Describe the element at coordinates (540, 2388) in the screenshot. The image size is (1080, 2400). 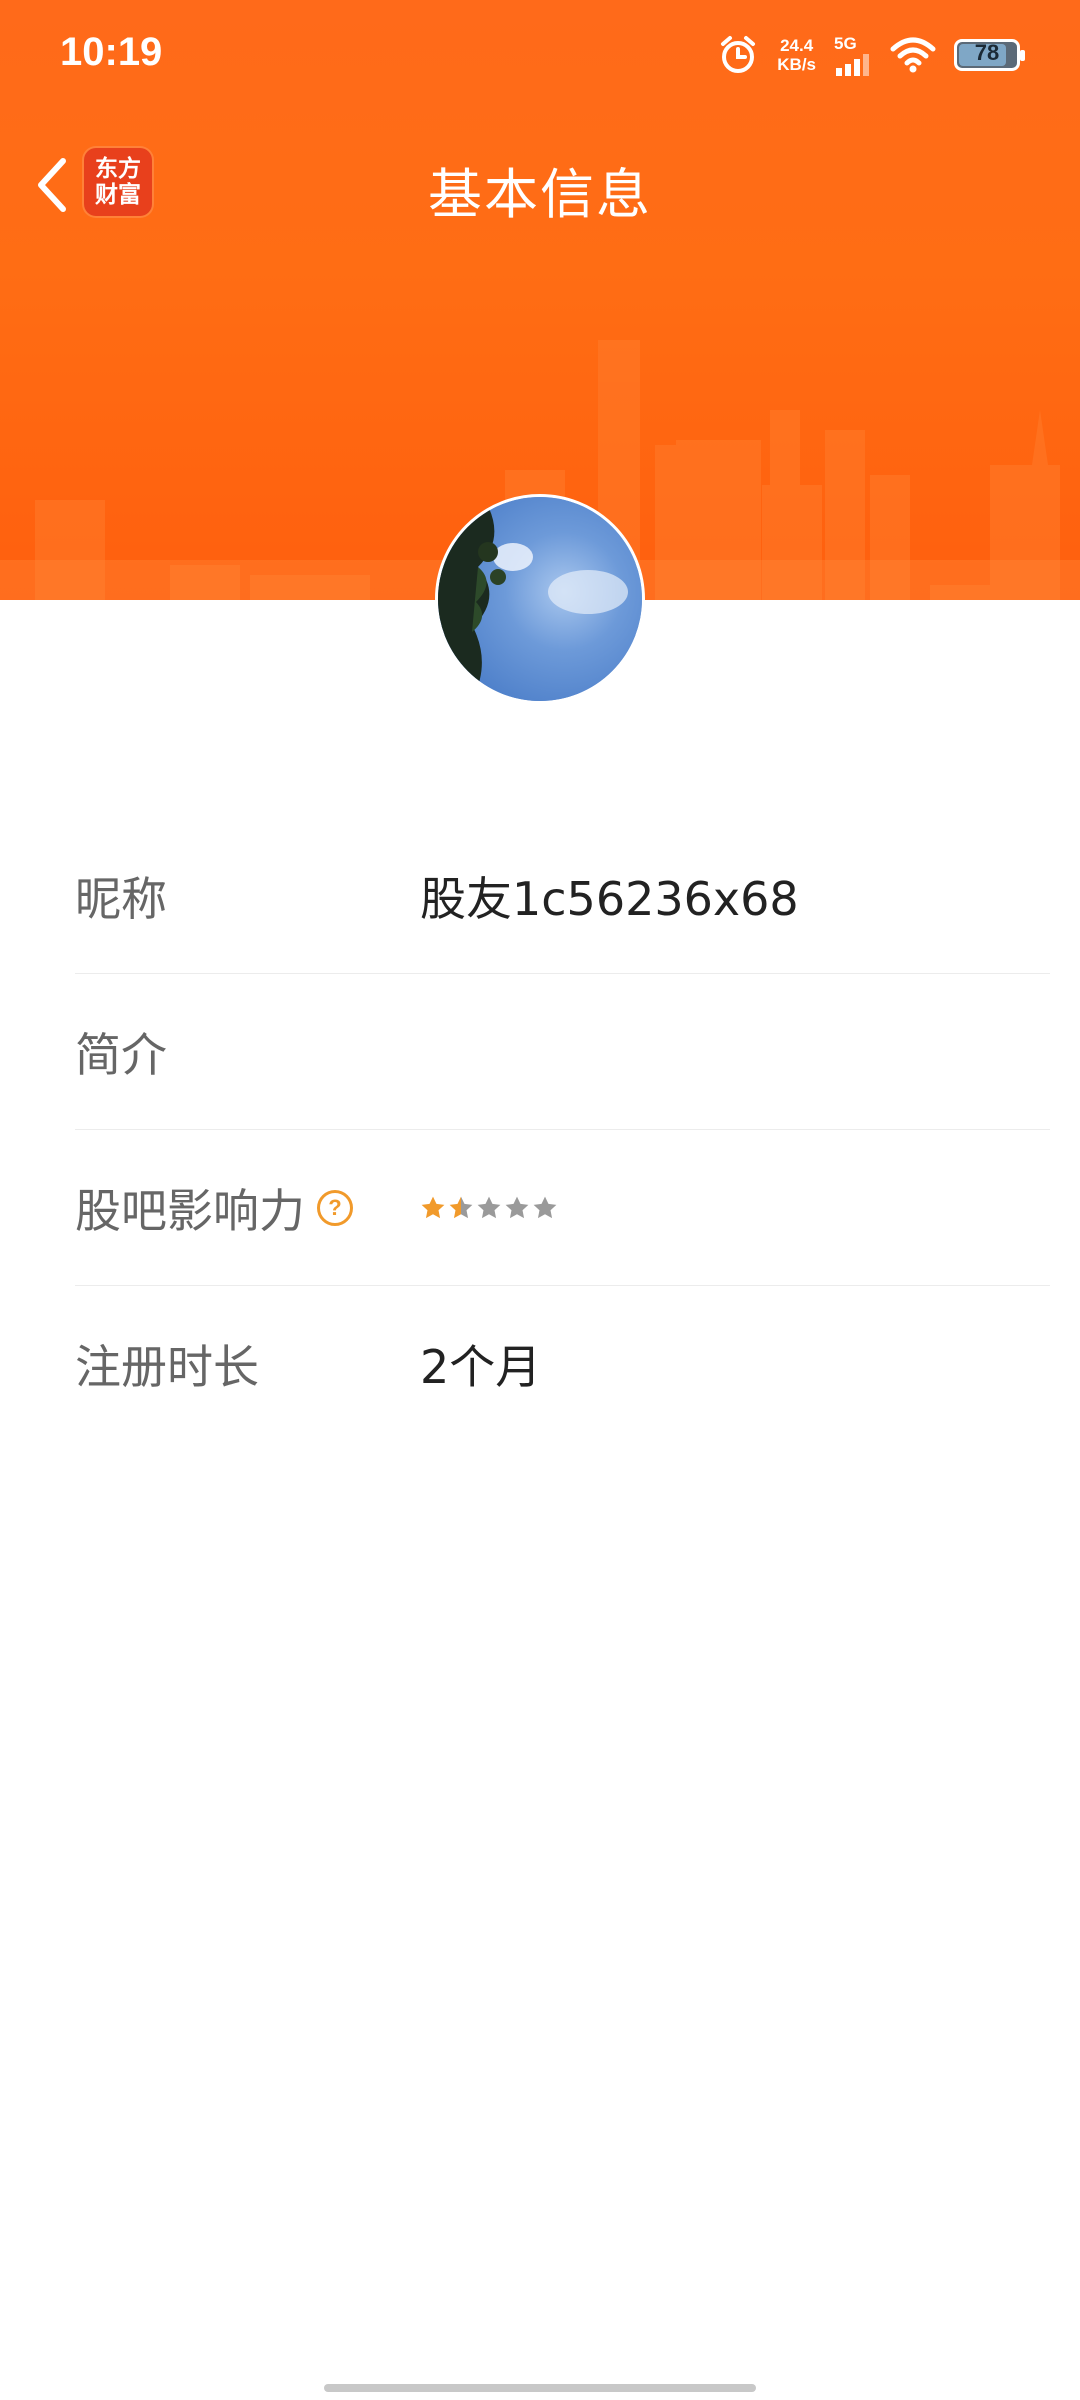
I see `home-indicator` at that location.